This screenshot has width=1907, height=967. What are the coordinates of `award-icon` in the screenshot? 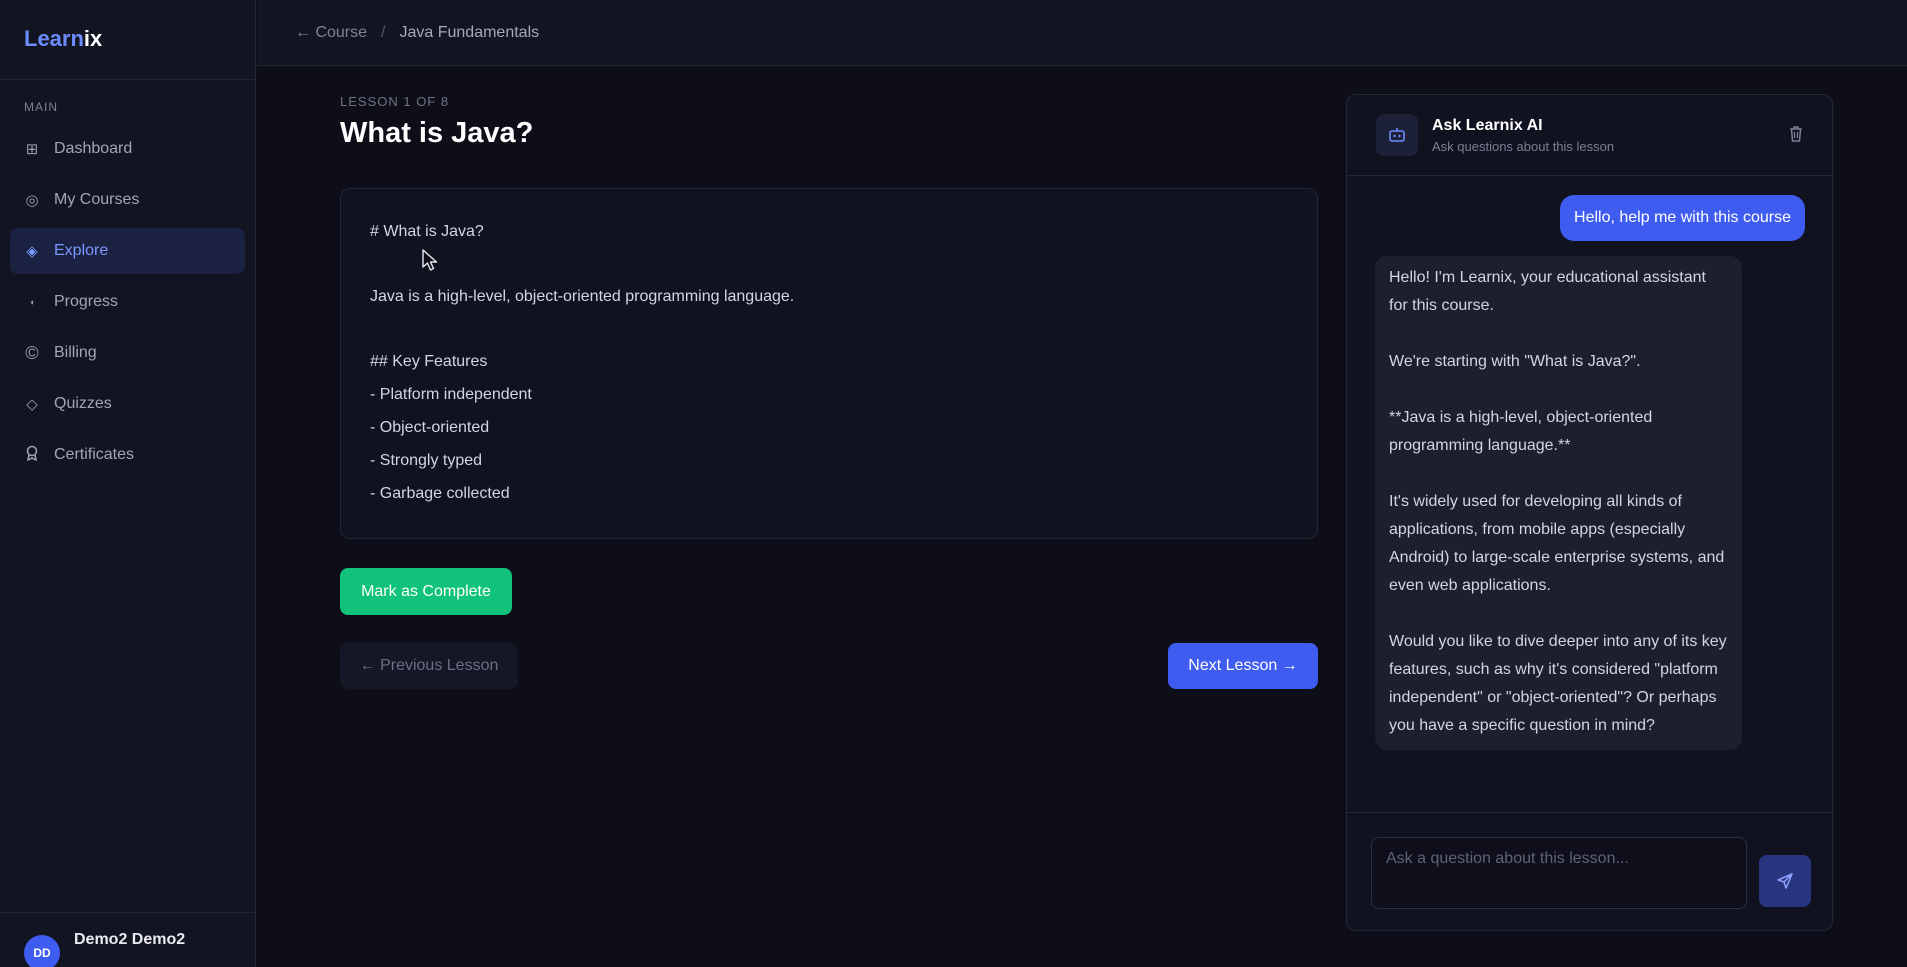 It's located at (32, 455).